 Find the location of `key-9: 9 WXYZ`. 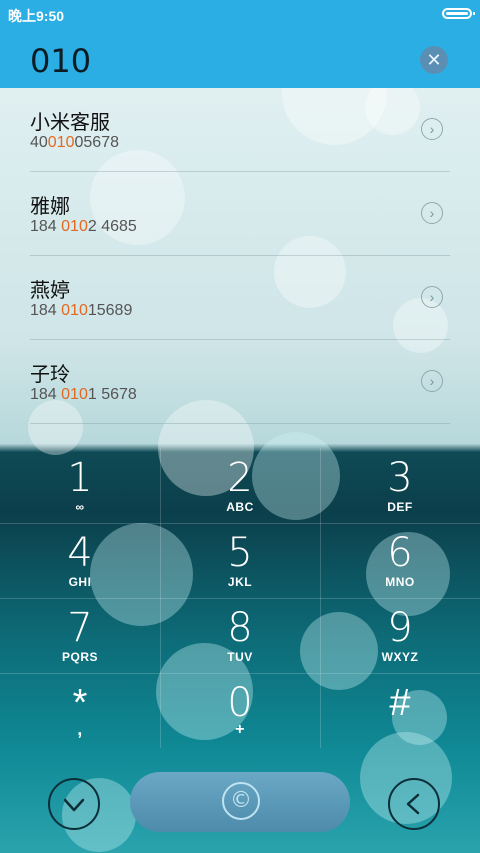

key-9: 9 WXYZ is located at coordinates (400, 635).